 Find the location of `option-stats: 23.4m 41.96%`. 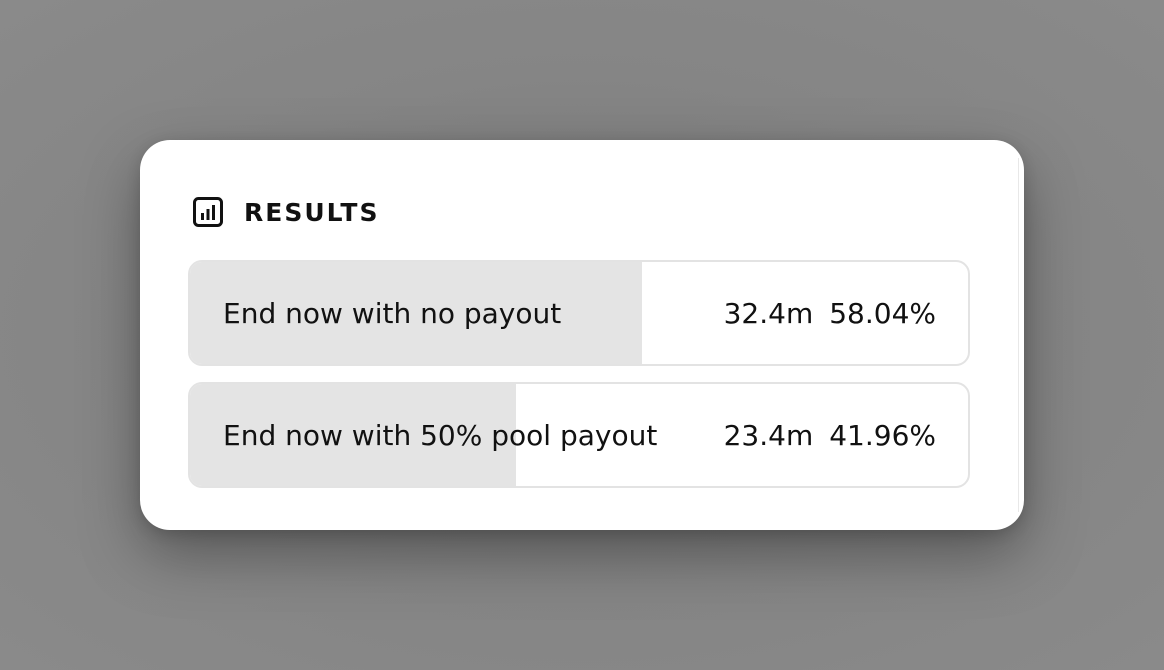

option-stats: 23.4m 41.96% is located at coordinates (830, 435).